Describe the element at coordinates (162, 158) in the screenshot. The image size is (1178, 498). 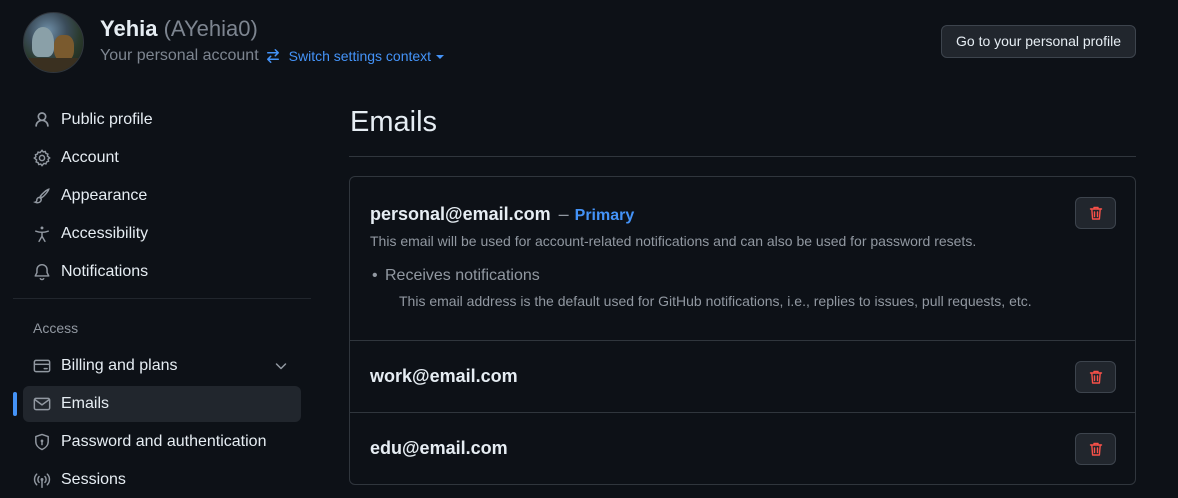
I see `sidebar-item-account: Account` at that location.